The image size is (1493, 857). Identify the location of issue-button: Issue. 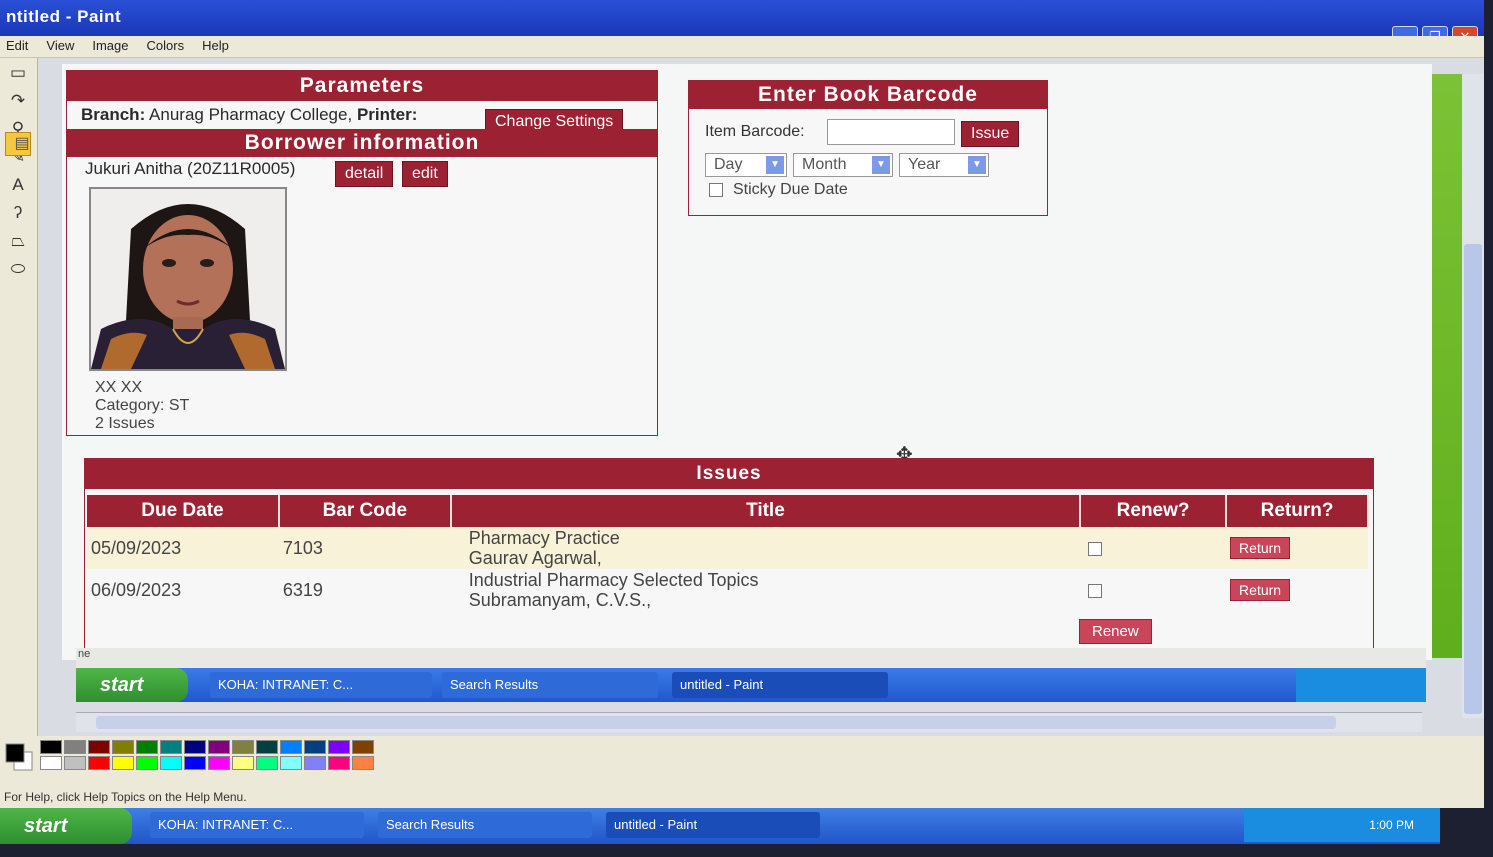
(990, 134).